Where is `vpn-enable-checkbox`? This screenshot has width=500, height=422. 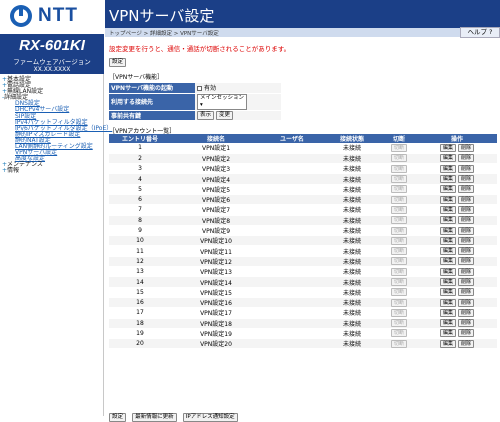 vpn-enable-checkbox is located at coordinates (199, 89).